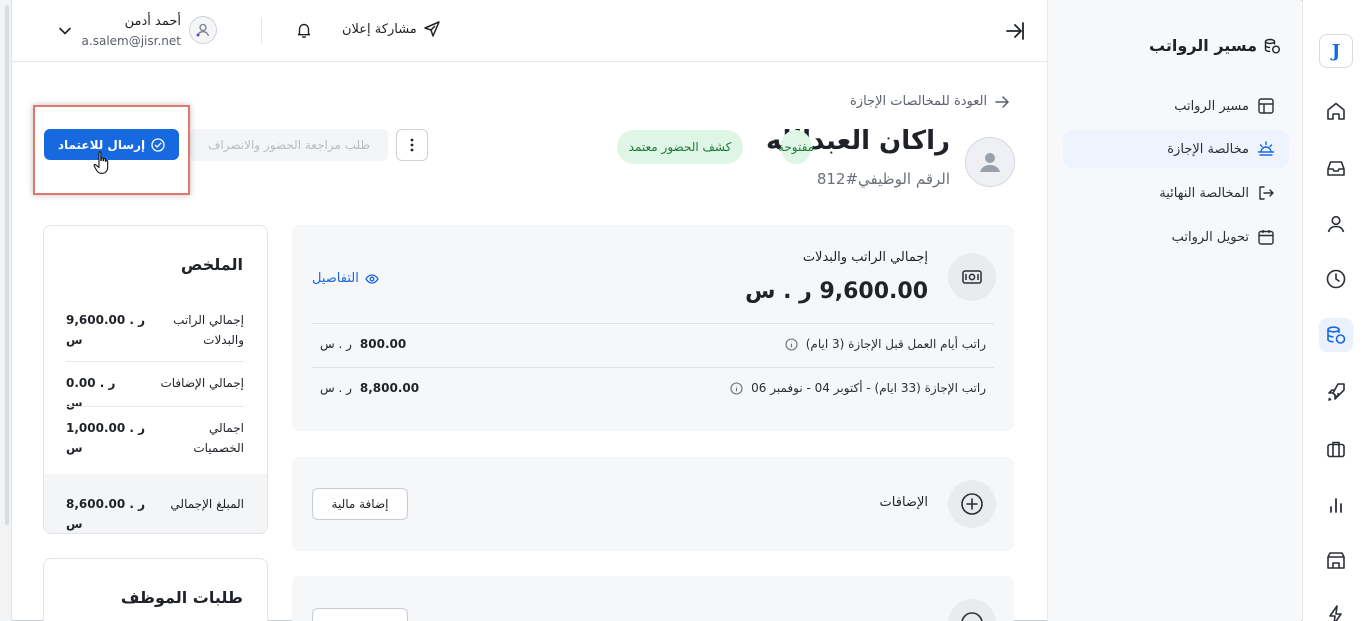 Image resolution: width=1368 pixels, height=621 pixels. I want to click on summary-value: 1,000.00 ر . س, so click(106, 438).